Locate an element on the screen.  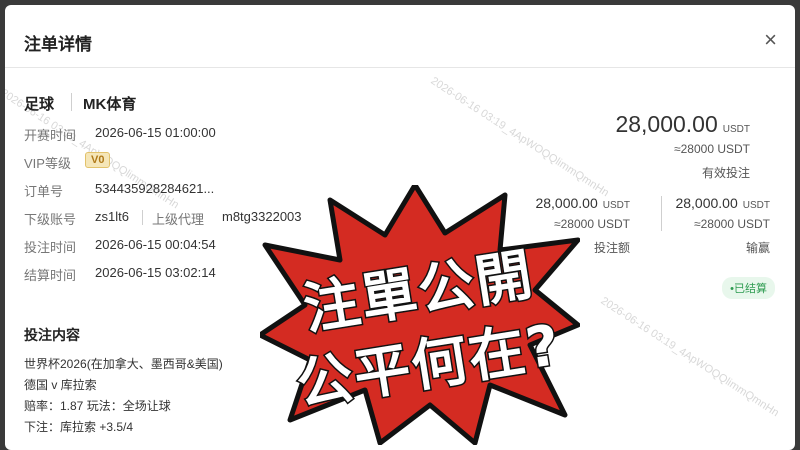
valid-bet-approx: ≈28000 USDT is located at coordinates (712, 149).